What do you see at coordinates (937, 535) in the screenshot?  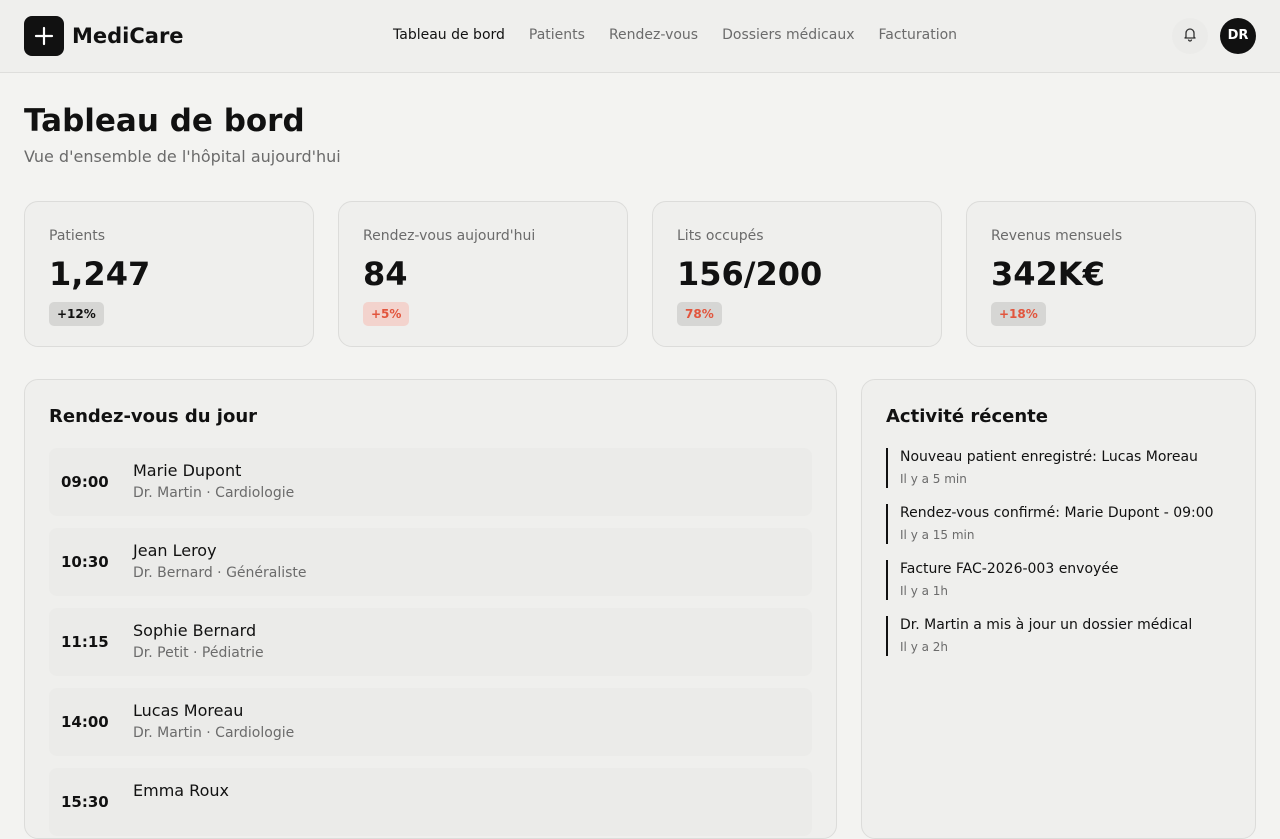 I see `activity-time: Il y a 15 min` at bounding box center [937, 535].